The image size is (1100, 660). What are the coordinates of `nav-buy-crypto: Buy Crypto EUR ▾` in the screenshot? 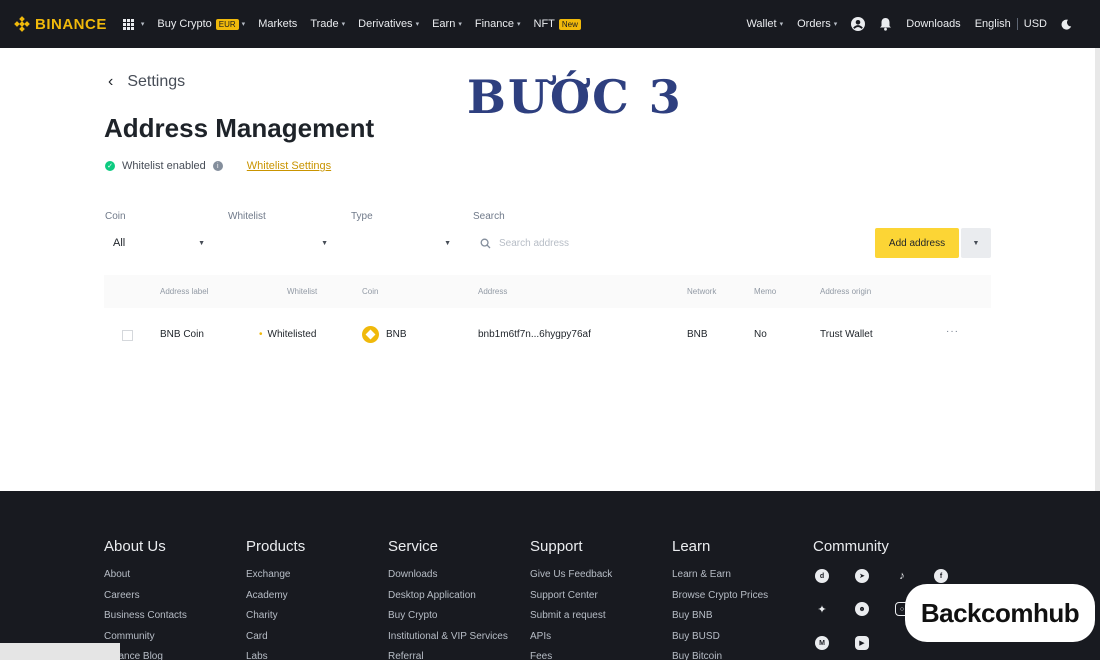 It's located at (201, 24).